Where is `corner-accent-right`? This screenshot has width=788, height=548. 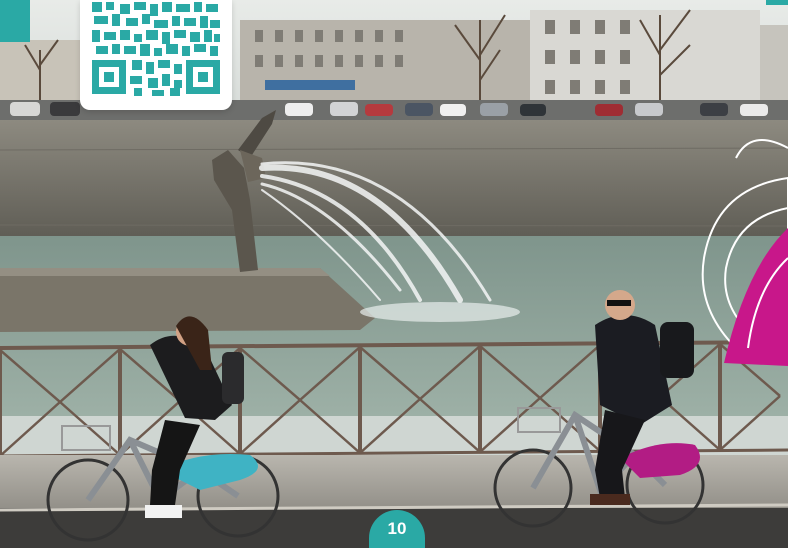 corner-accent-right is located at coordinates (777, 2).